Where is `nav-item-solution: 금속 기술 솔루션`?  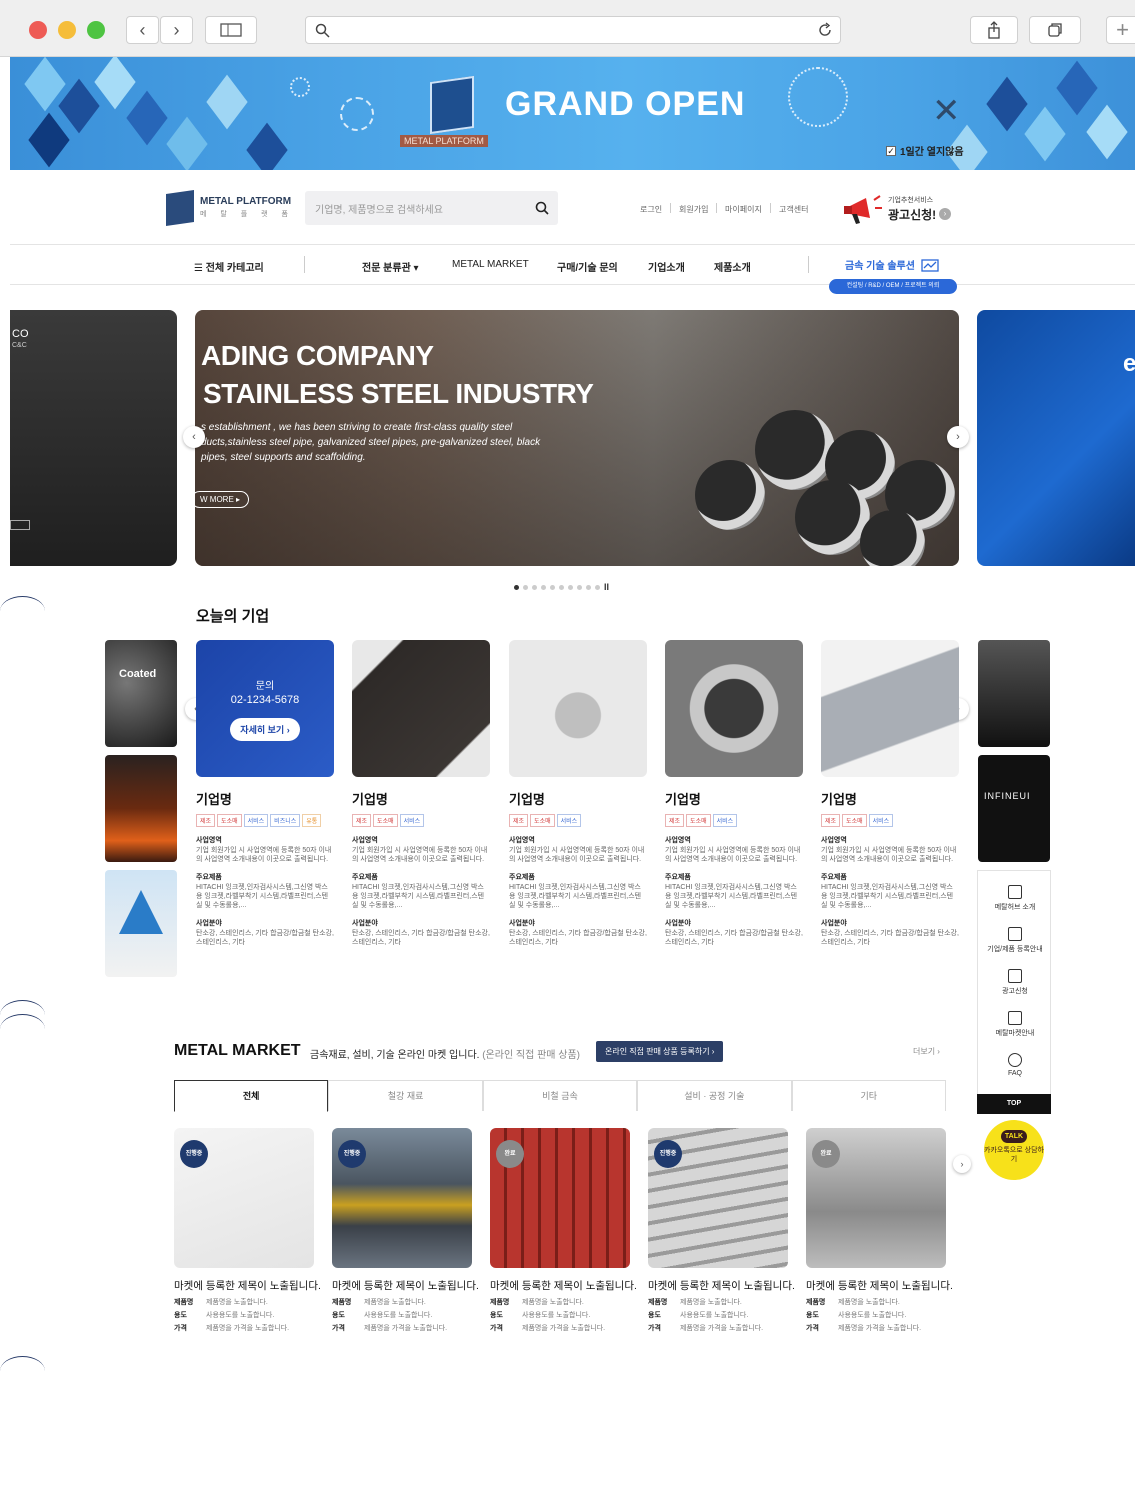
nav-item-solution: 금속 기술 솔루션 is located at coordinates (892, 265).